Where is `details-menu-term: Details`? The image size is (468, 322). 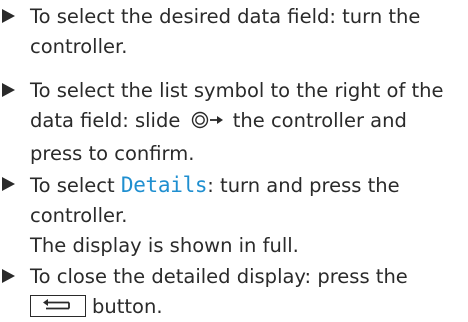
details-menu-term: Details is located at coordinates (164, 185).